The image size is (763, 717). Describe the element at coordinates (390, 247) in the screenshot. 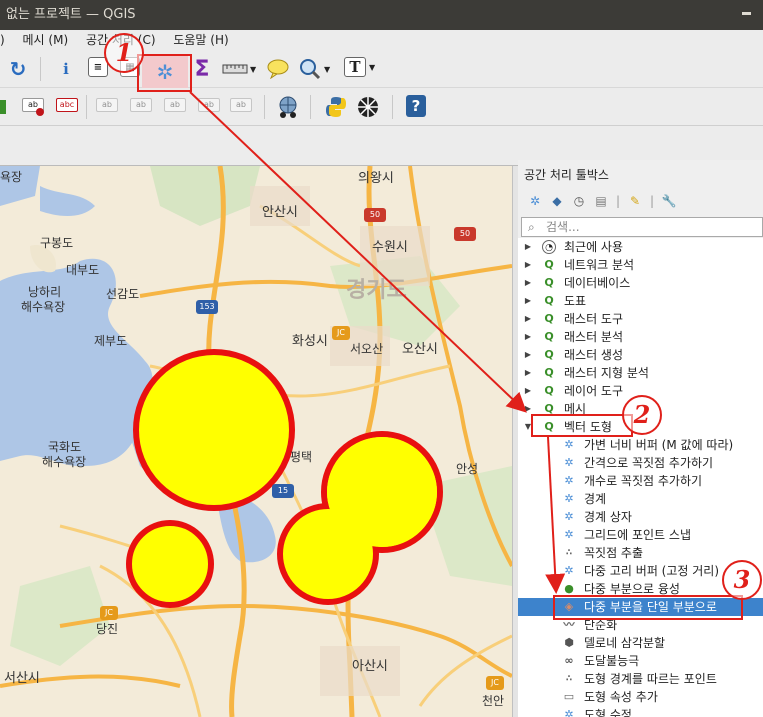

I see `map-label-city: 수원시` at that location.